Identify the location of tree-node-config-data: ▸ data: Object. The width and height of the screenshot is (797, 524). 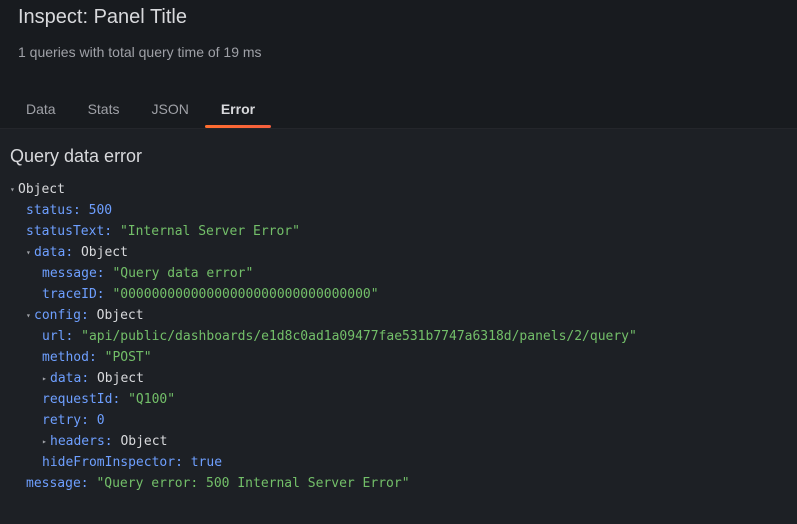
(323, 378).